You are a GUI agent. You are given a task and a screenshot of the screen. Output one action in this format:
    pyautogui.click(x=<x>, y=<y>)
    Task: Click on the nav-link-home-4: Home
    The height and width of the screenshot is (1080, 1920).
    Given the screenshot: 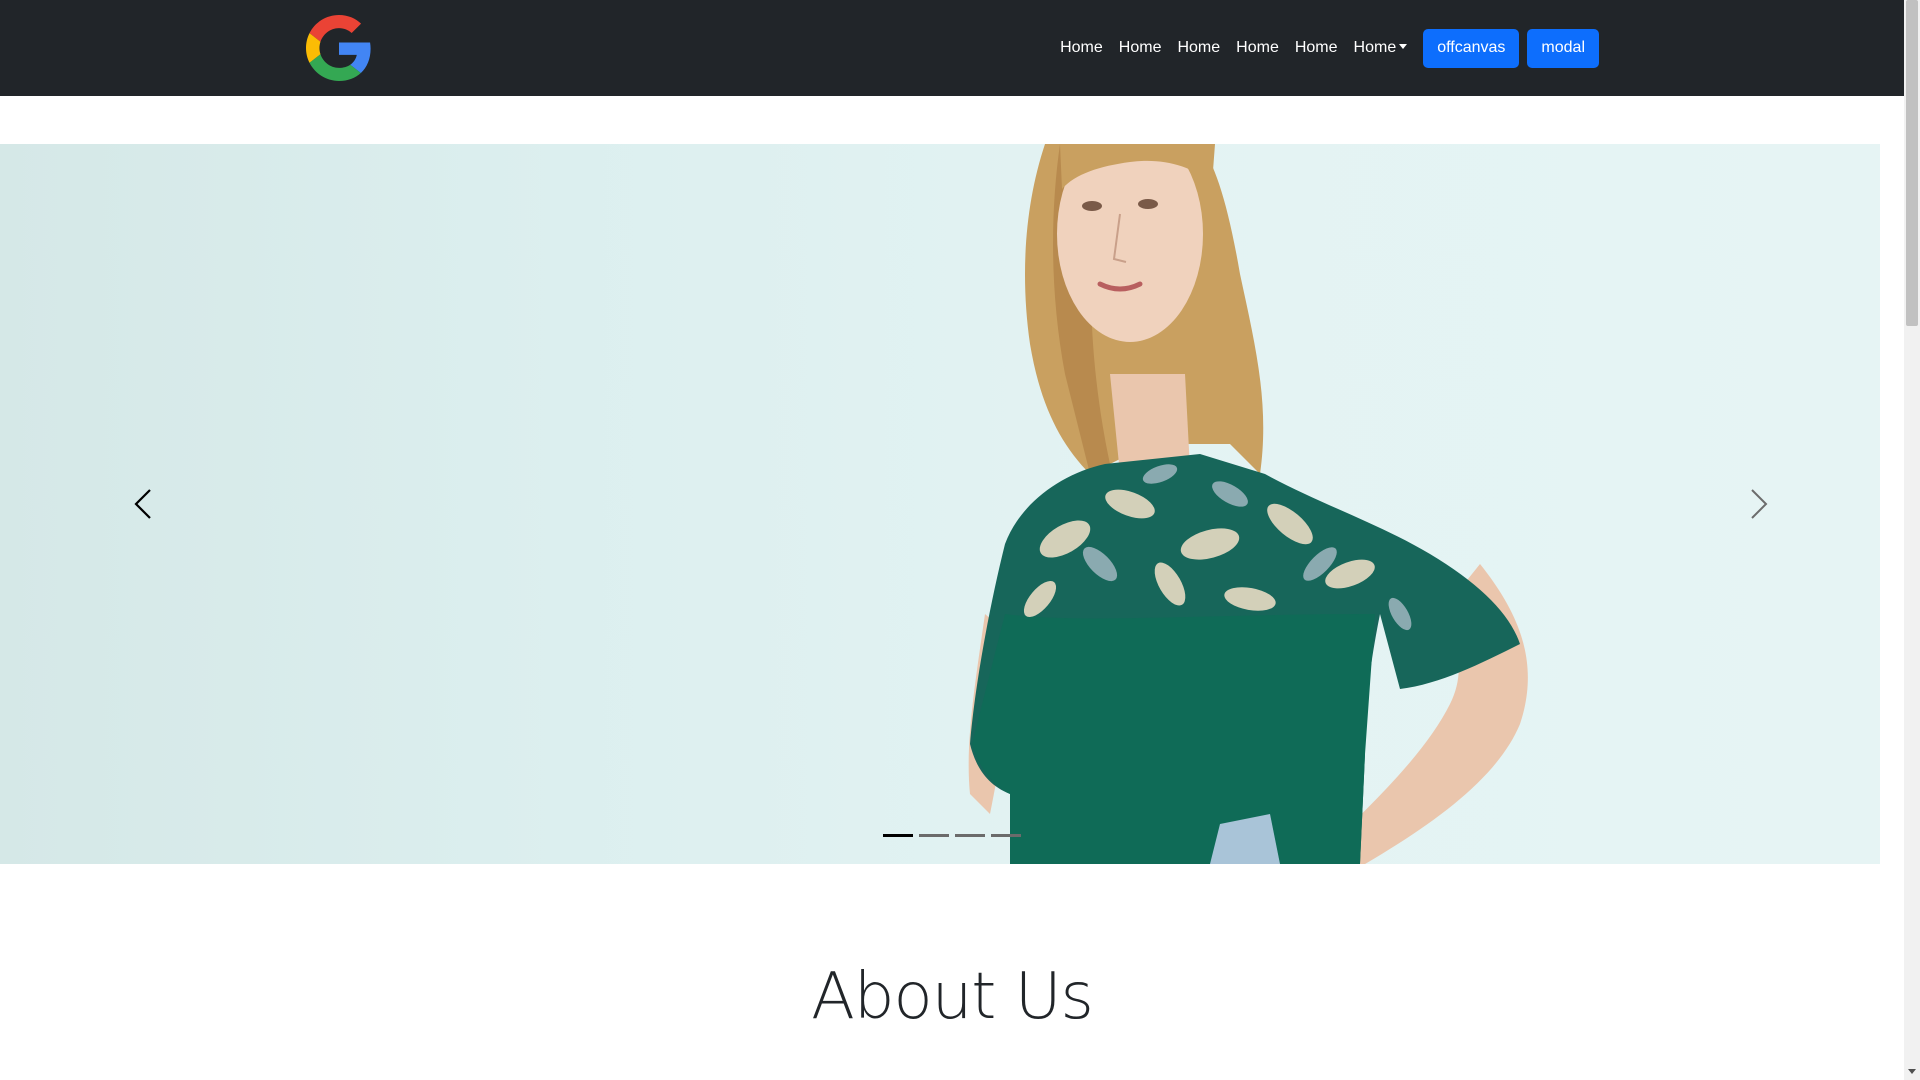 What is the action you would take?
    pyautogui.click(x=1257, y=48)
    